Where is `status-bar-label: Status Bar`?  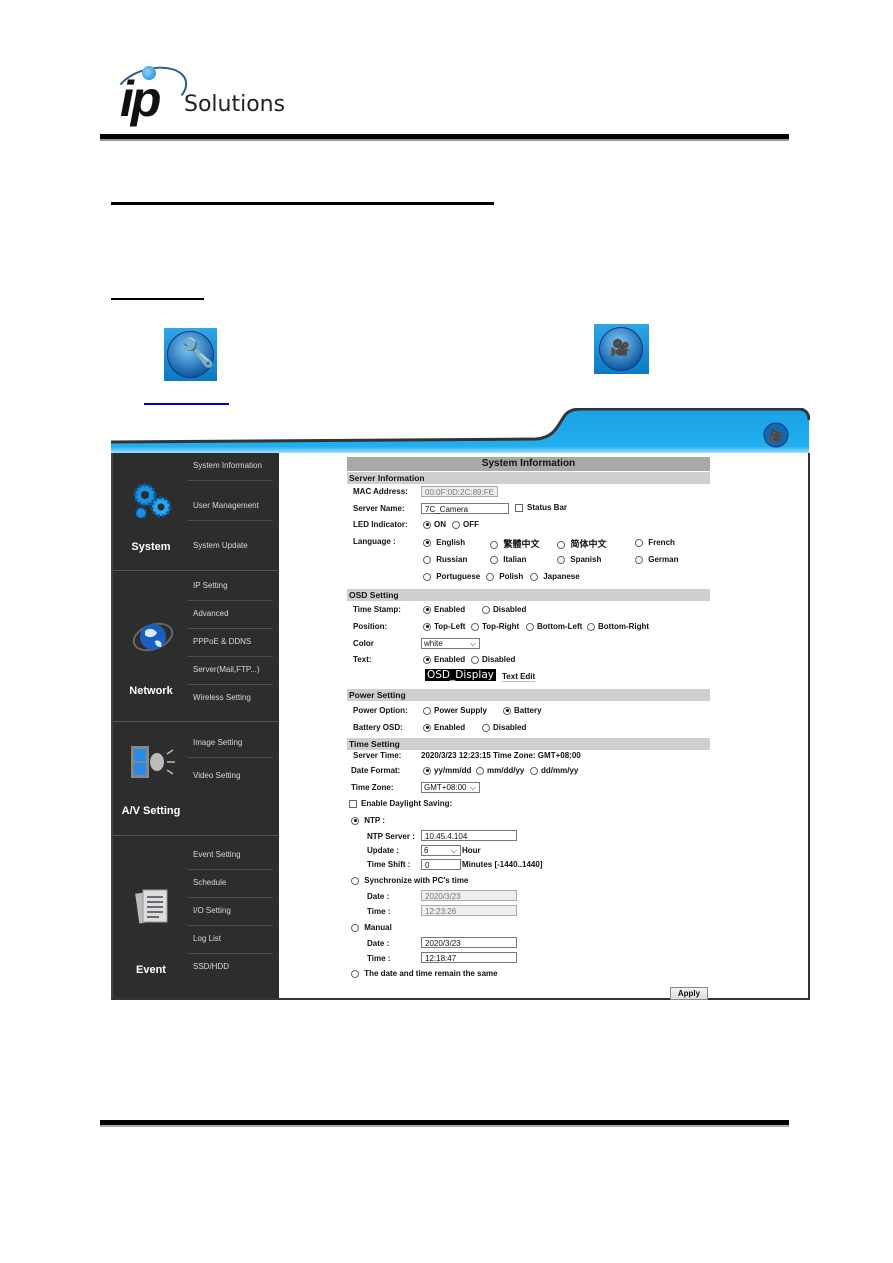 status-bar-label: Status Bar is located at coordinates (547, 507).